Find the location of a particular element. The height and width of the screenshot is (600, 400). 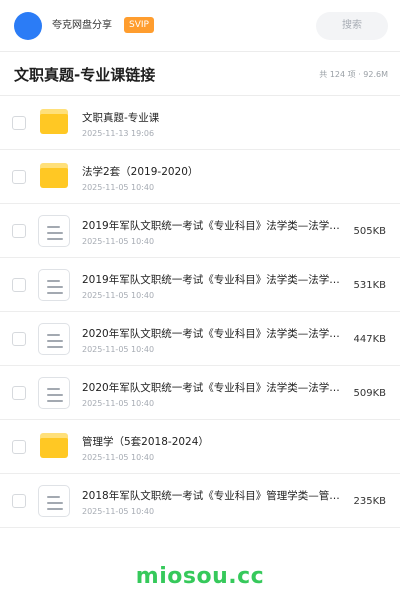

svip-badge: SVIP is located at coordinates (139, 25).